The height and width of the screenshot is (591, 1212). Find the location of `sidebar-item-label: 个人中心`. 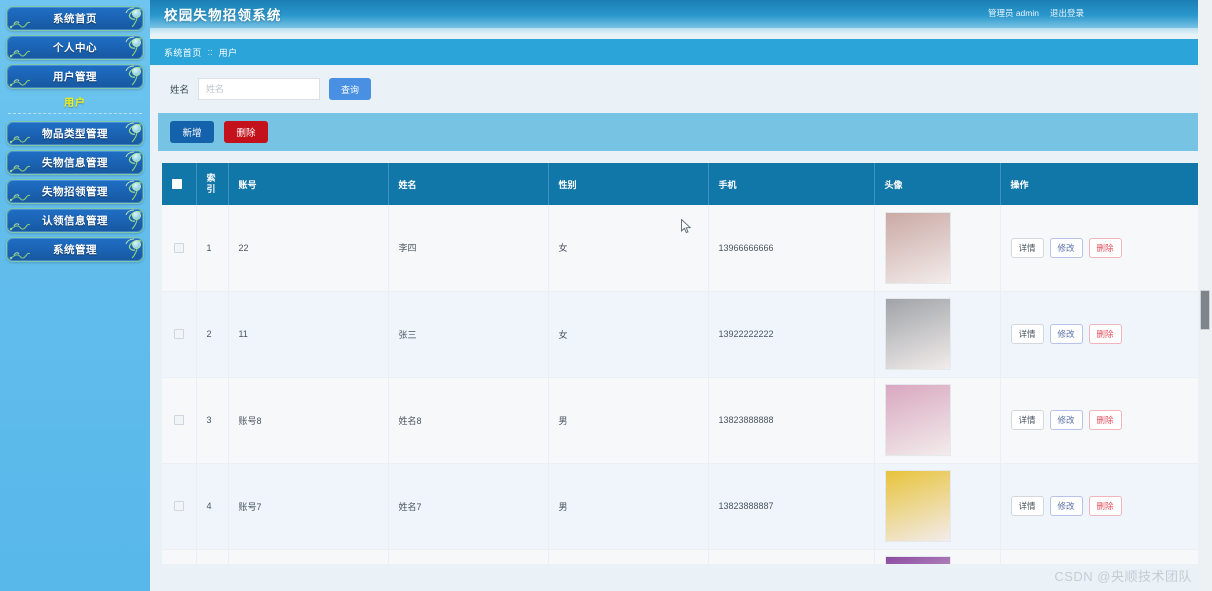

sidebar-item-label: 个人中心 is located at coordinates (75, 48).